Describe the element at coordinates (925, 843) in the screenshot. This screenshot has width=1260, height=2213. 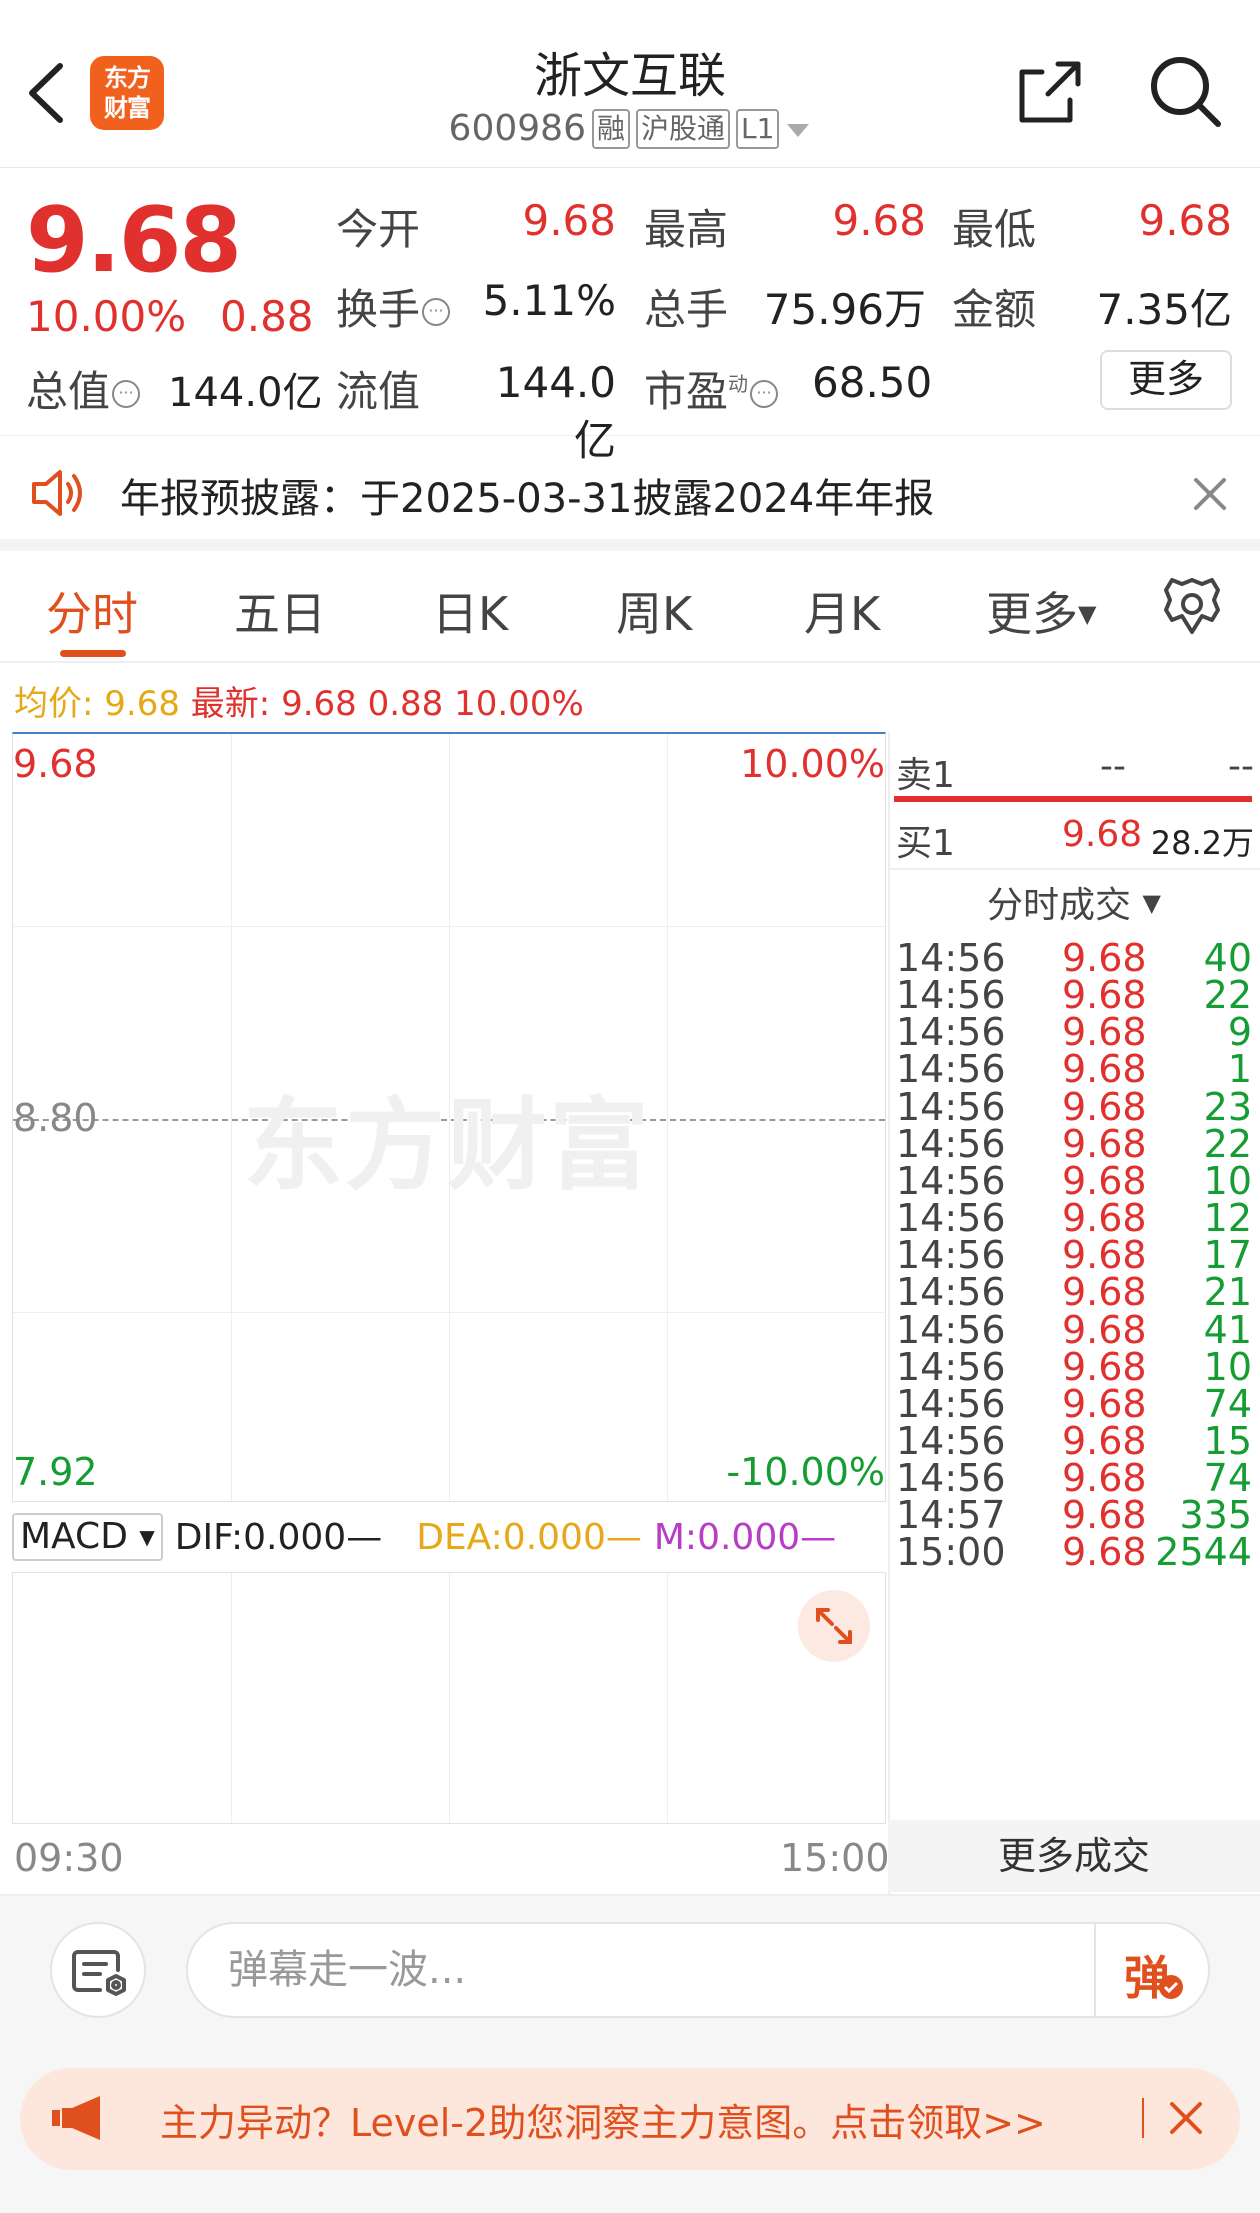
I see `buy-1-label: 买1` at that location.